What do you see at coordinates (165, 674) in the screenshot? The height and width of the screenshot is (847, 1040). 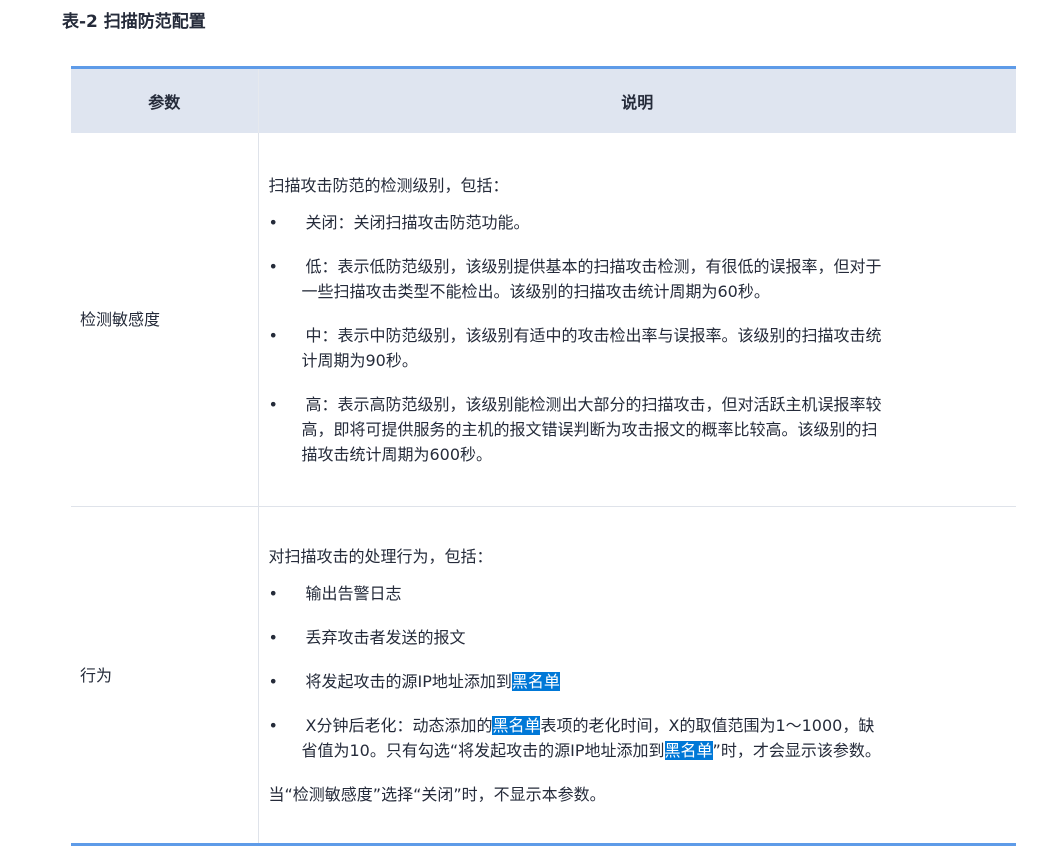 I see `param-cell: 行为` at bounding box center [165, 674].